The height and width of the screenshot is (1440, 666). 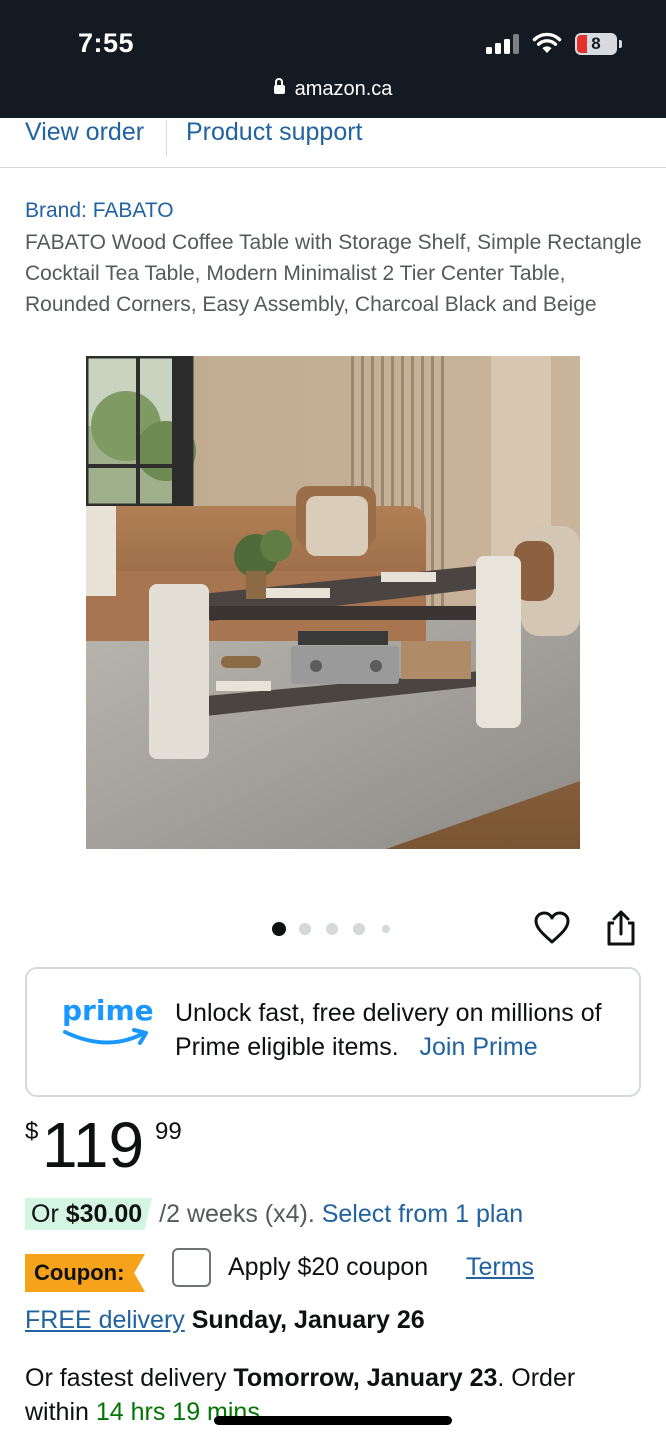 I want to click on brand-link: Brand: FABATO, so click(x=99, y=211).